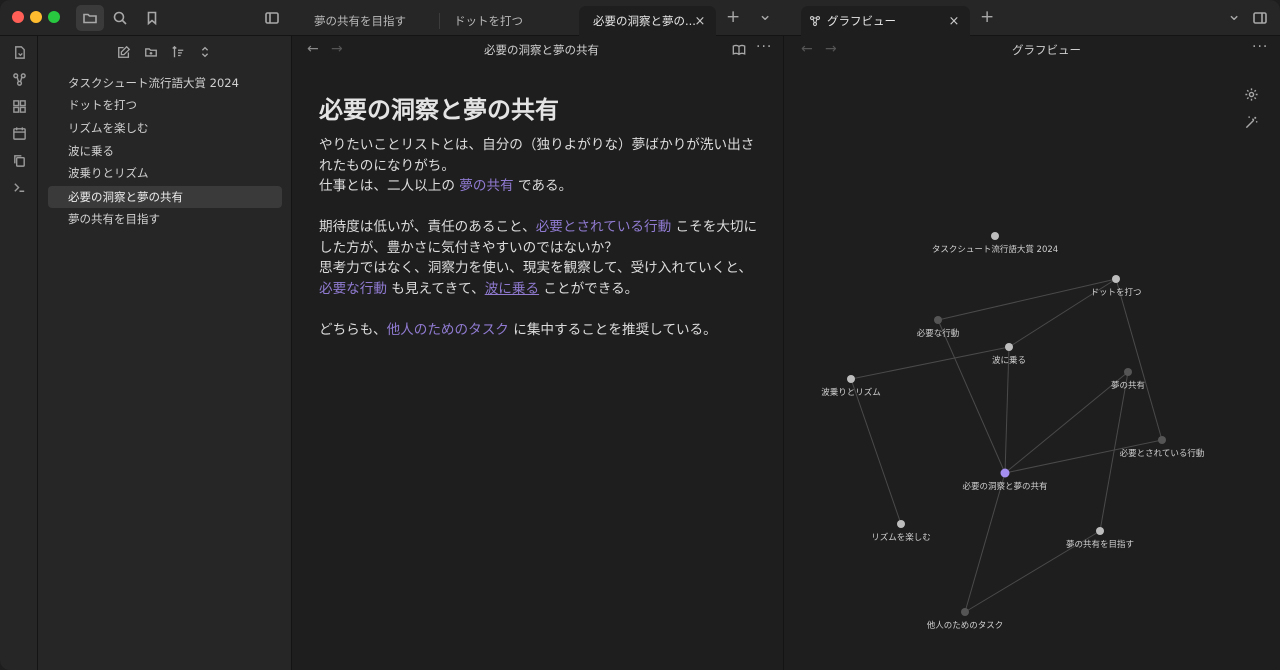 The height and width of the screenshot is (670, 1280). Describe the element at coordinates (19, 133) in the screenshot. I see `calendar-icon` at that location.